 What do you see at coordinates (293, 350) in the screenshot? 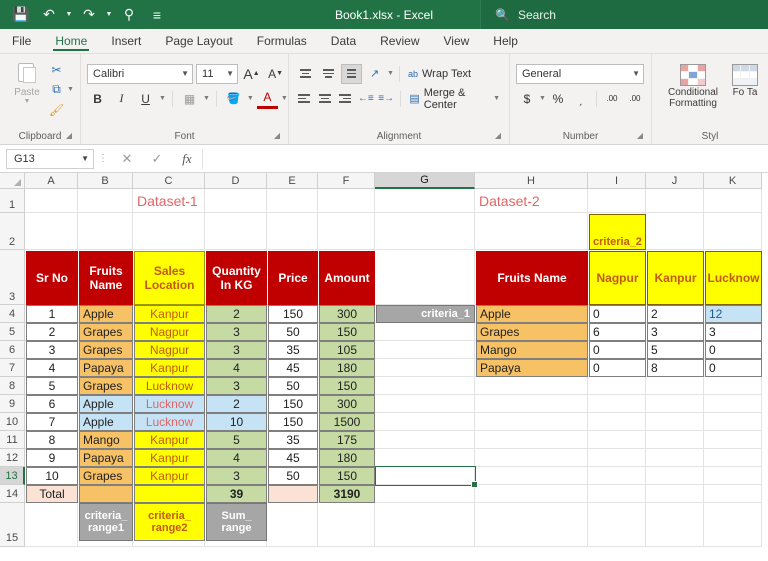
I see `d1-r3-price: 35` at bounding box center [293, 350].